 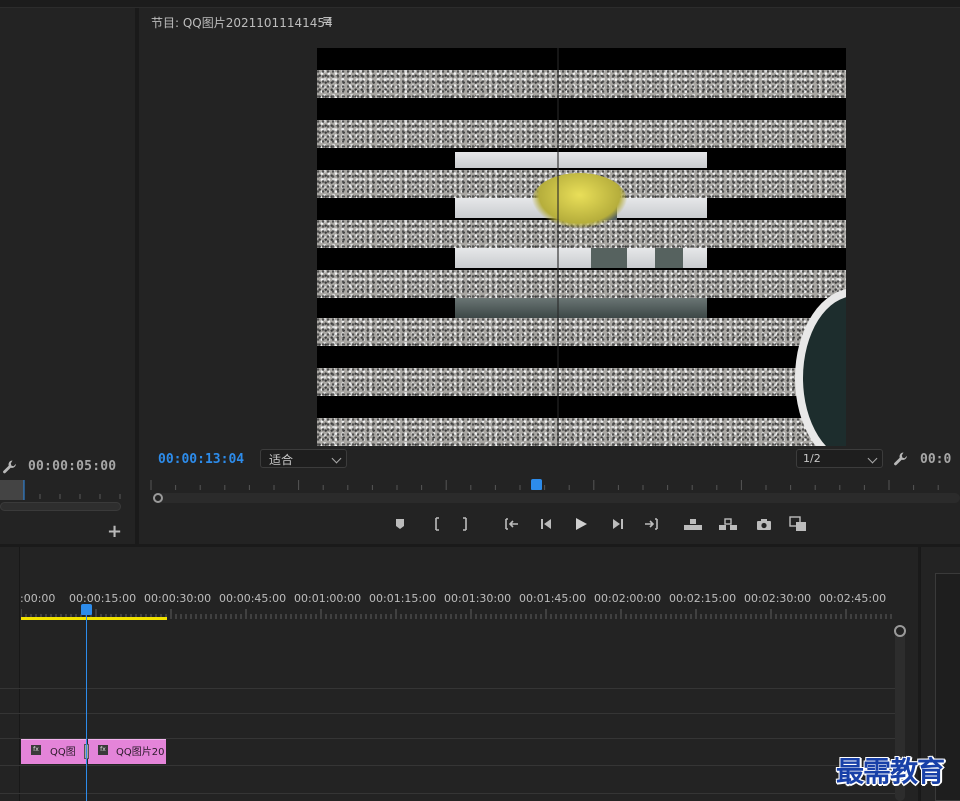 I want to click on time-label: 00:00:45:00, so click(x=253, y=598).